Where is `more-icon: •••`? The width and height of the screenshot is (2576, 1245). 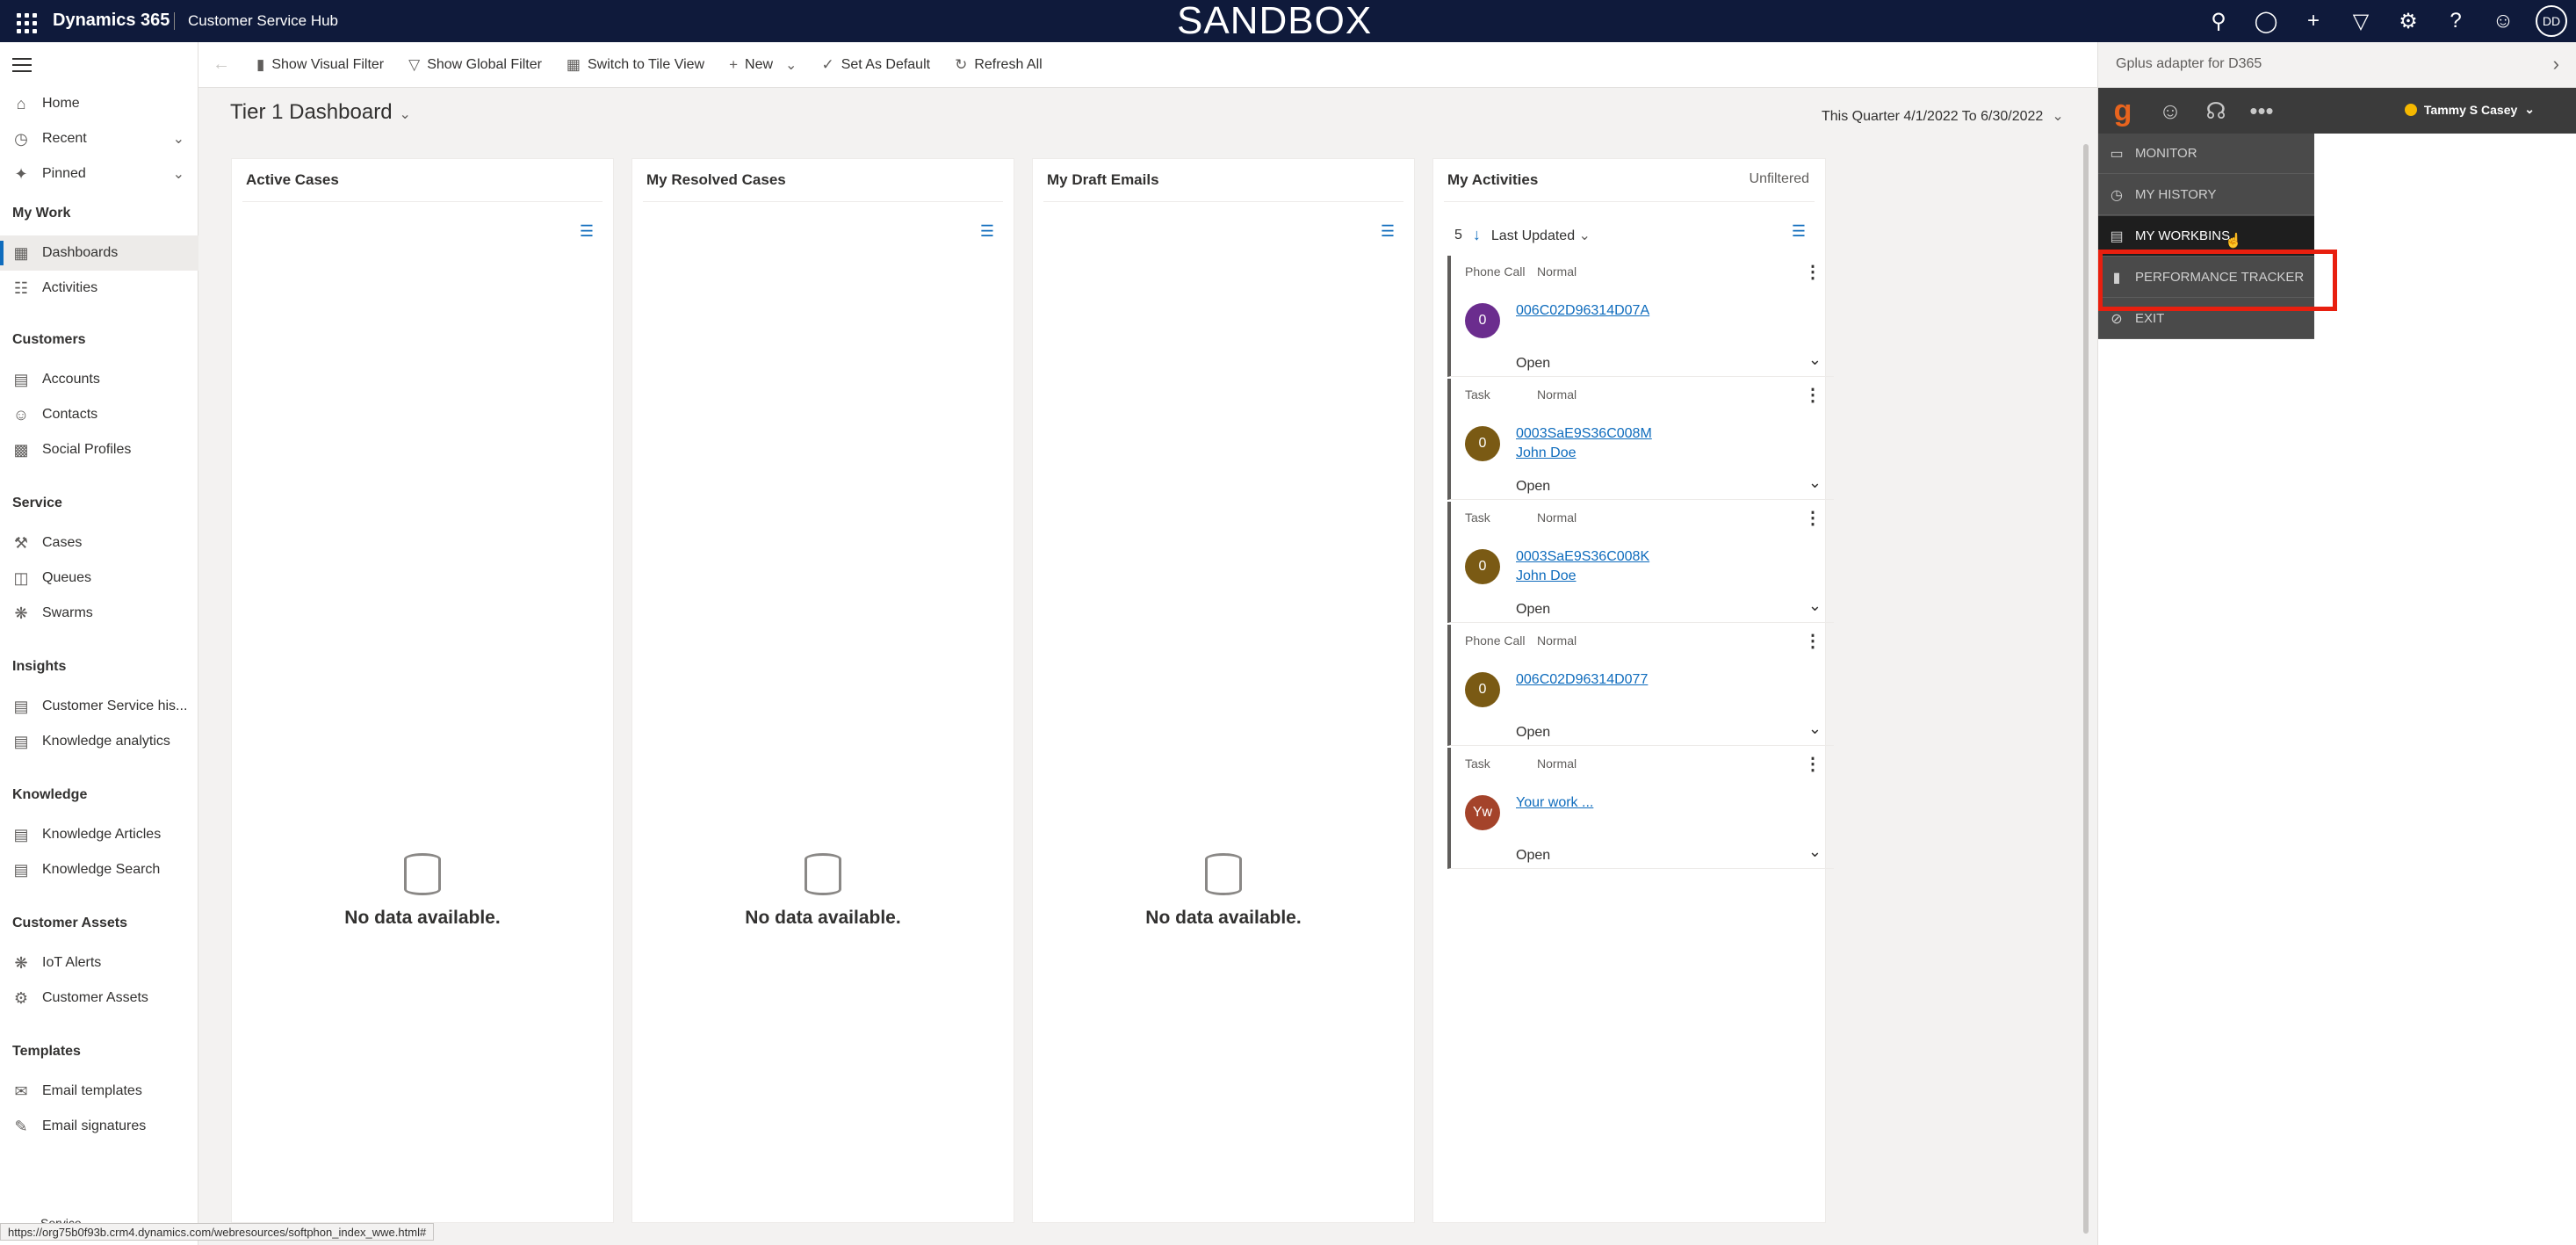
more-icon: ••• is located at coordinates (2261, 111).